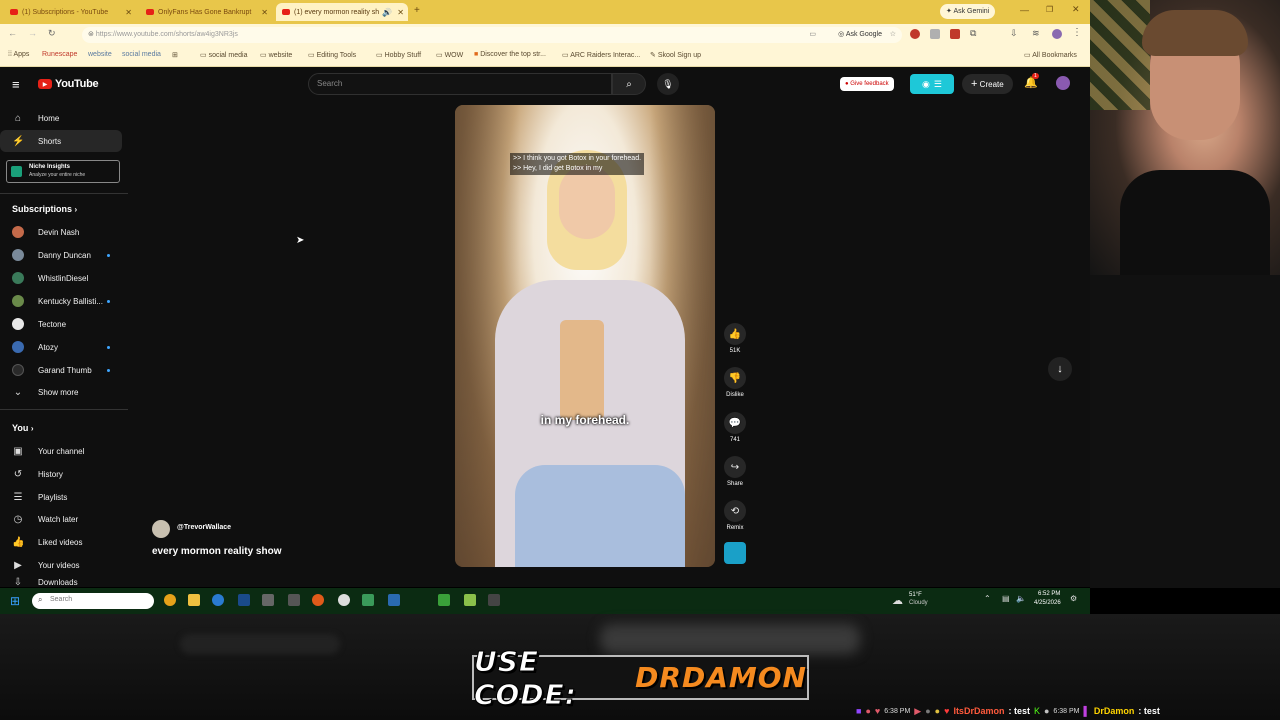 Image resolution: width=1280 pixels, height=720 pixels. What do you see at coordinates (417, 10) in the screenshot?
I see `new-tab-button: +` at bounding box center [417, 10].